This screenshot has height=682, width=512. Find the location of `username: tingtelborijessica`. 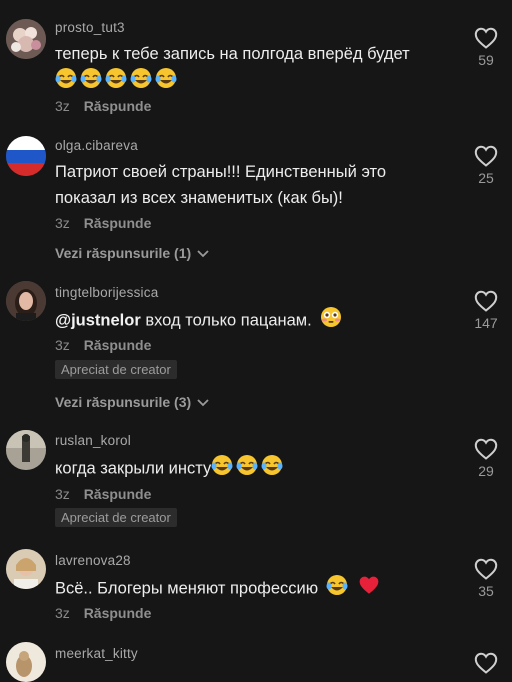

username: tingtelborijessica is located at coordinates (106, 292).